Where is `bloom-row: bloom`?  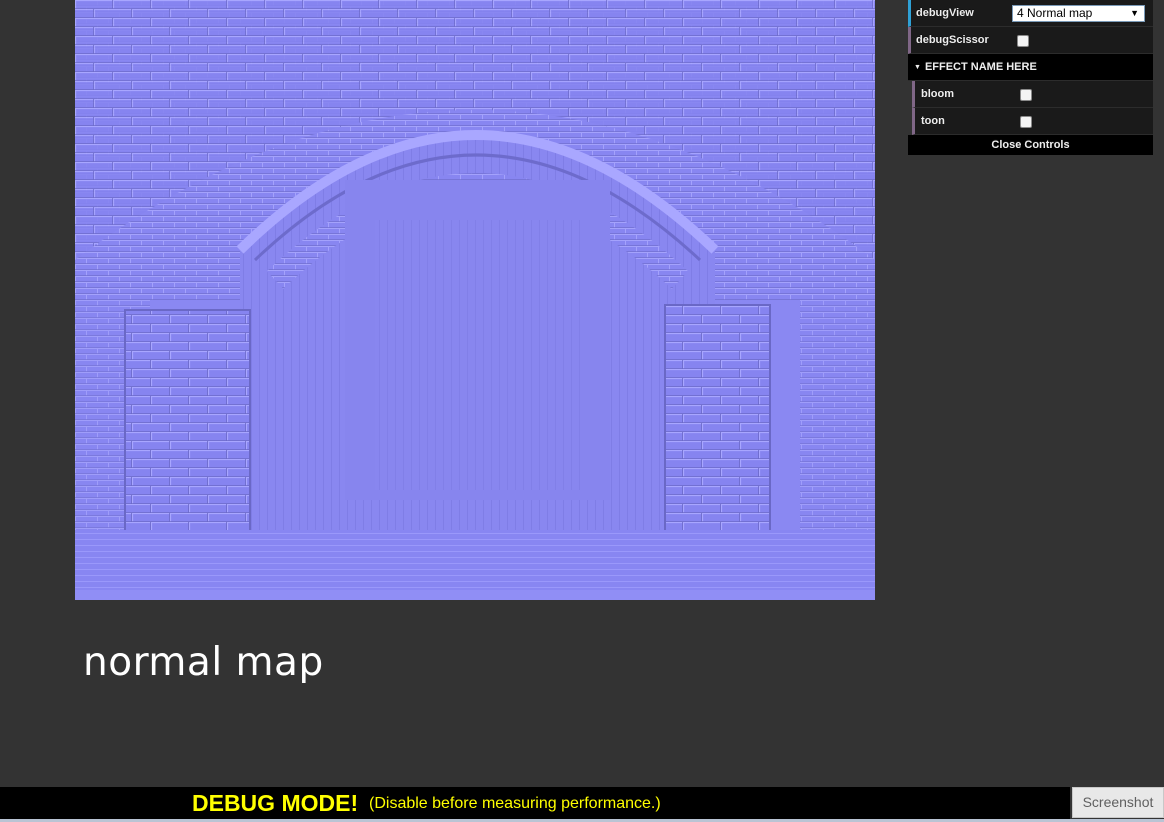
bloom-row: bloom is located at coordinates (1032, 94).